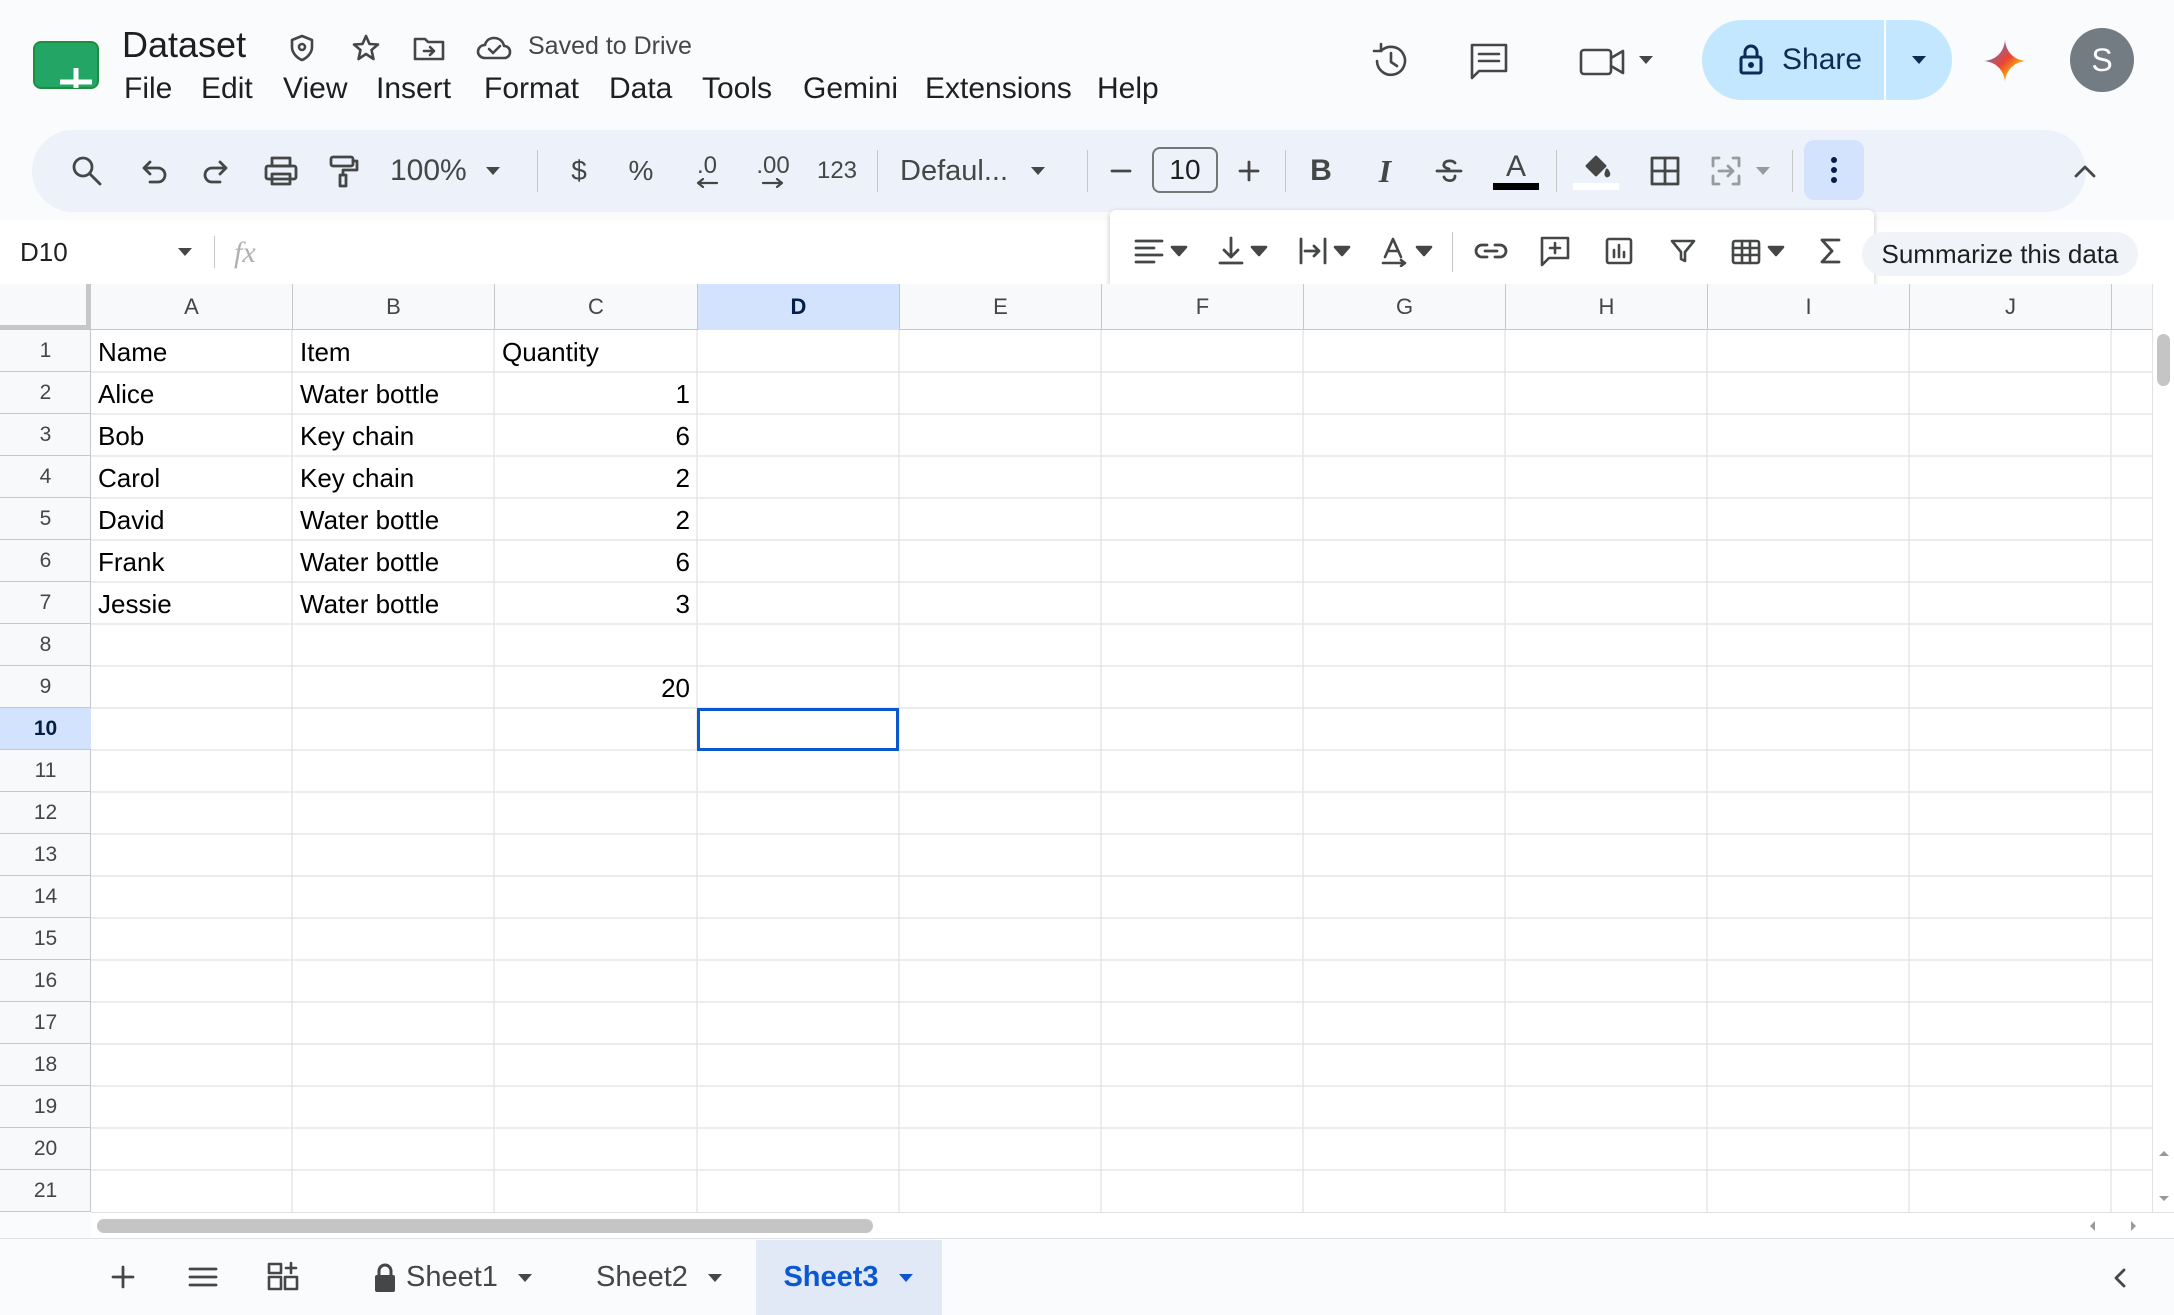 The width and height of the screenshot is (2174, 1315). I want to click on cell-c2: 1, so click(596, 394).